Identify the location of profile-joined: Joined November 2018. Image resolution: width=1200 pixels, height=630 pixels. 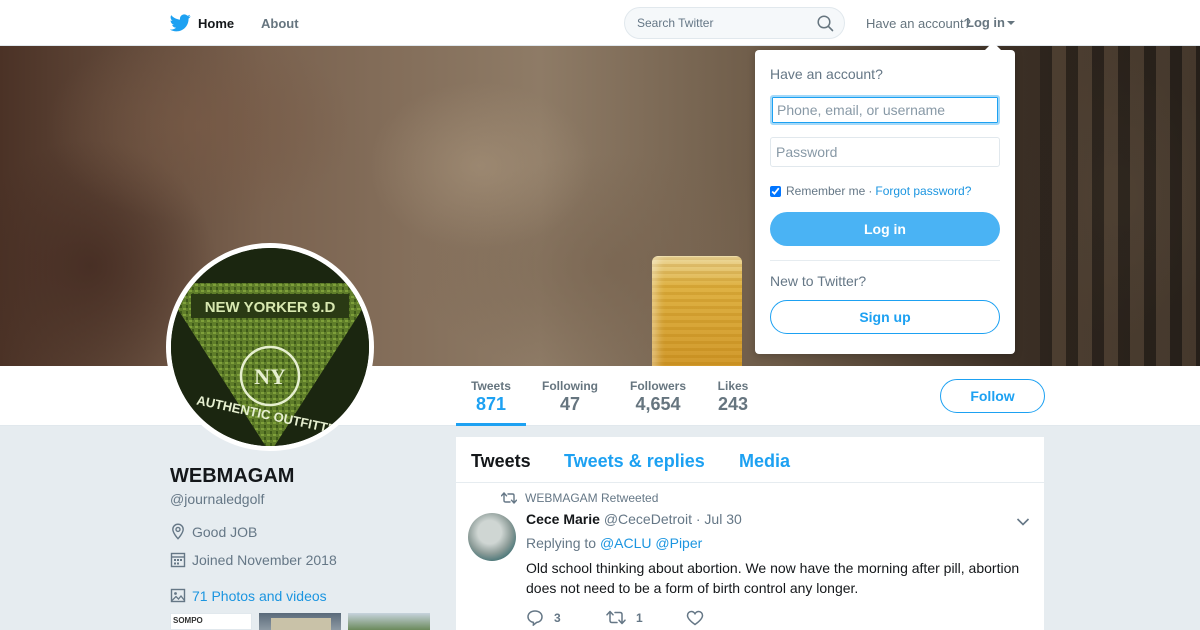
(253, 559).